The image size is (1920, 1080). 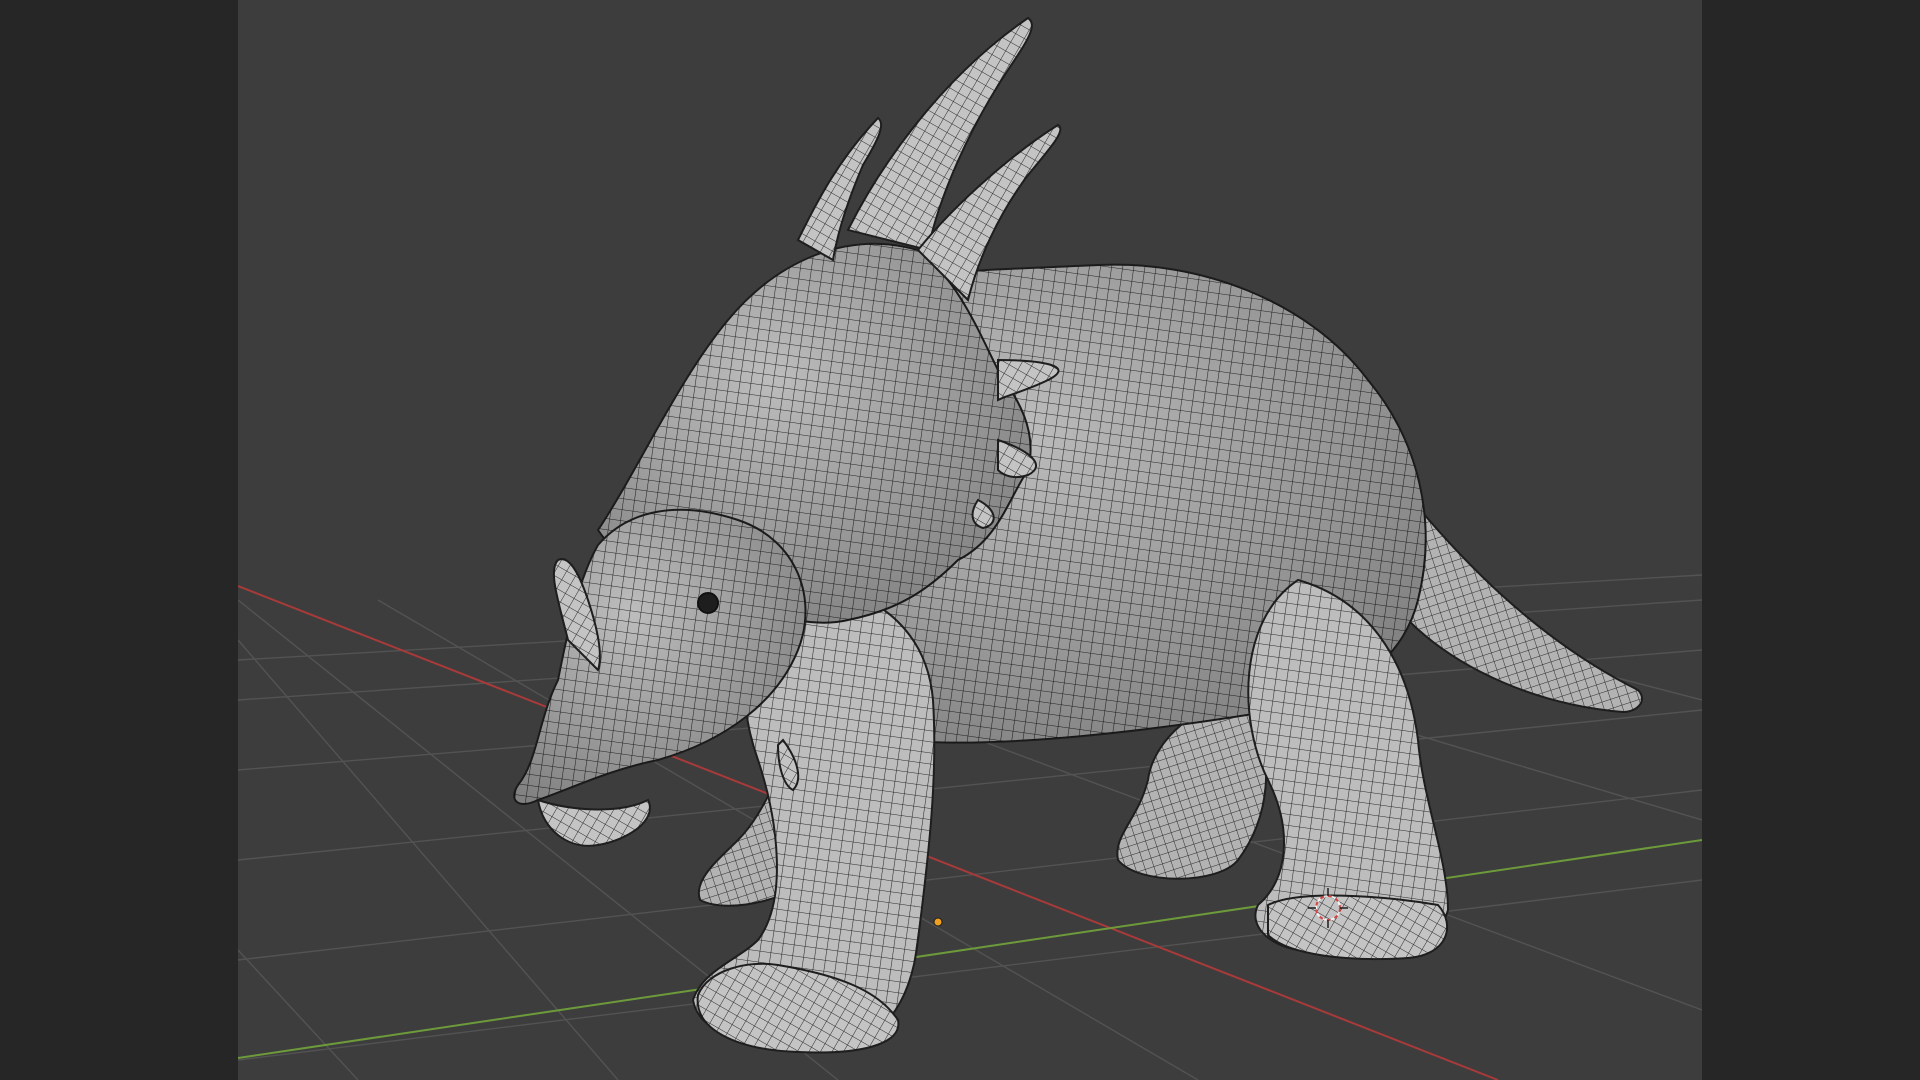 I want to click on tail, so click(x=1514, y=590).